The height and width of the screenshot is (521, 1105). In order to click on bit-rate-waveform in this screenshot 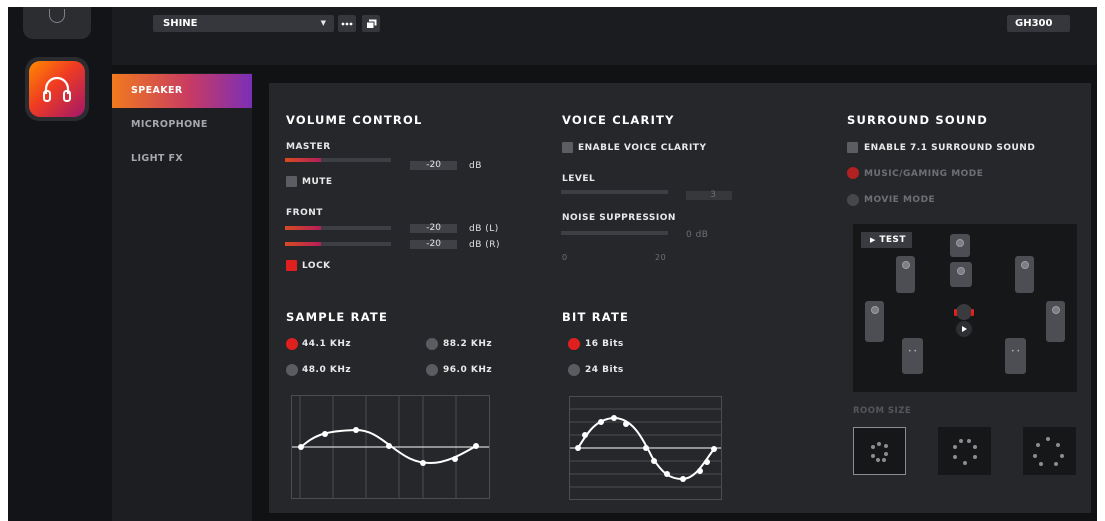, I will do `click(645, 448)`.